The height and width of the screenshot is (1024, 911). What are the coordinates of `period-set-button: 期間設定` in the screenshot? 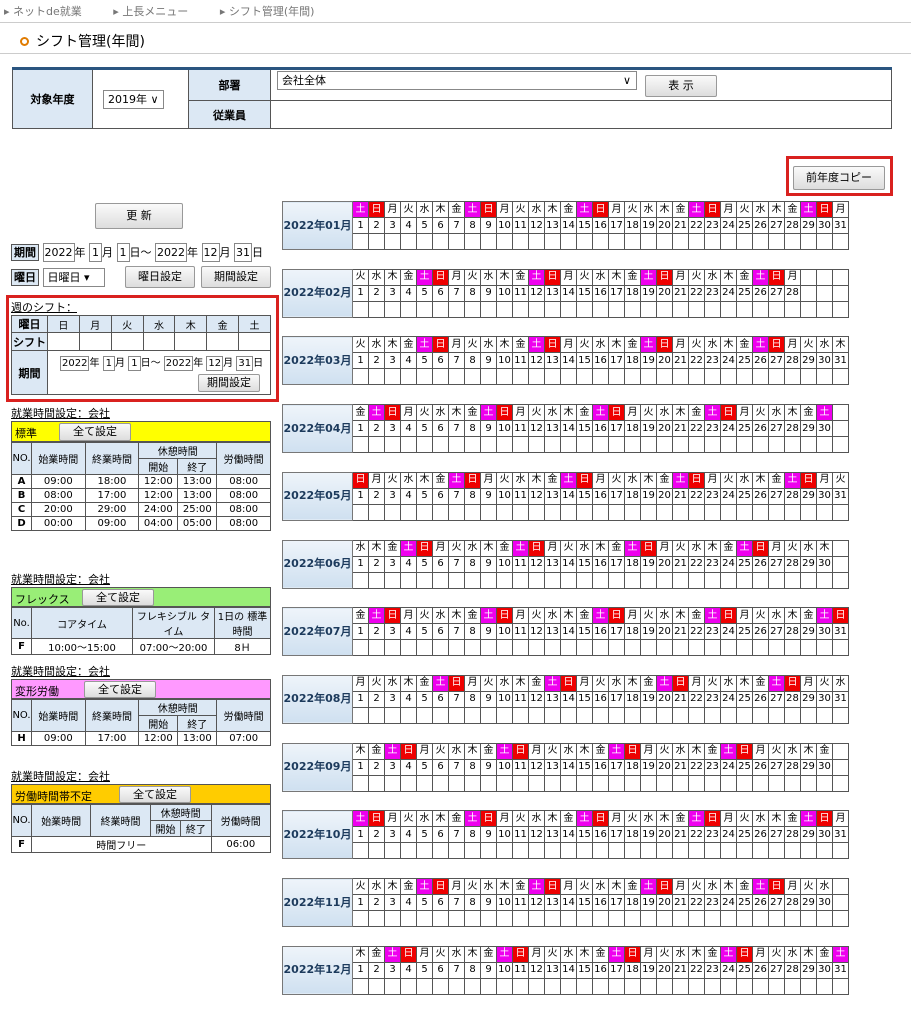 It's located at (236, 277).